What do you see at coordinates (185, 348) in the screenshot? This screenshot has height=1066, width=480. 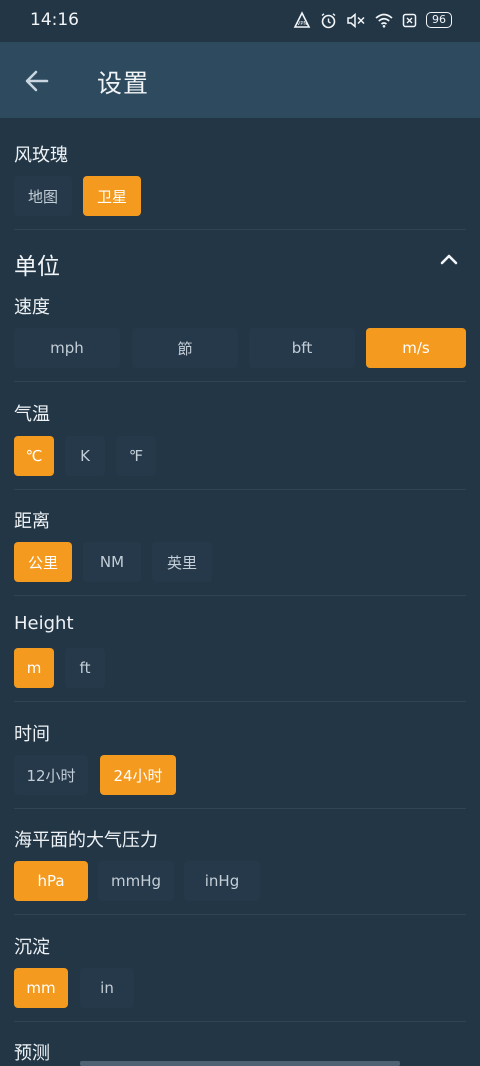 I see `speed-option-knots: 節` at bounding box center [185, 348].